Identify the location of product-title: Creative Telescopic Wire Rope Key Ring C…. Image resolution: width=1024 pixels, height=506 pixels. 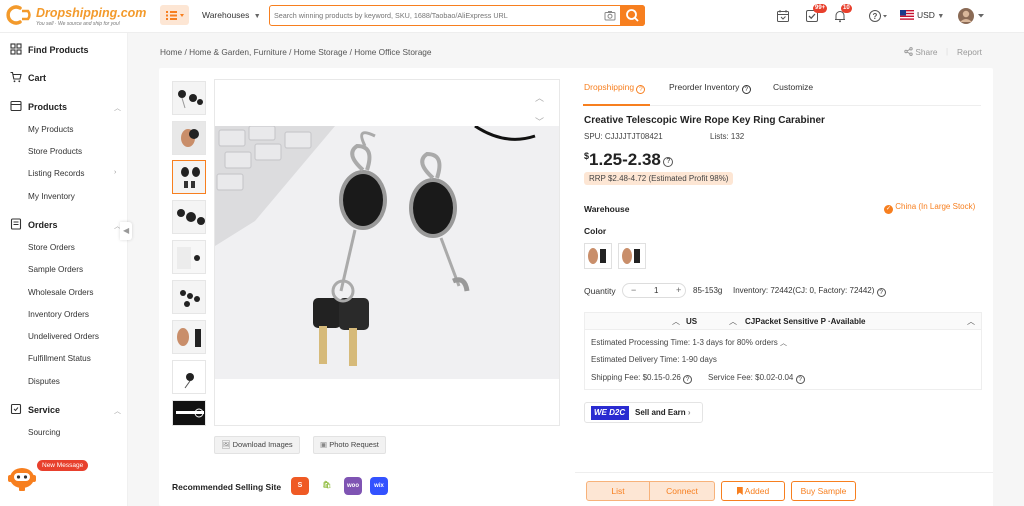
(704, 120).